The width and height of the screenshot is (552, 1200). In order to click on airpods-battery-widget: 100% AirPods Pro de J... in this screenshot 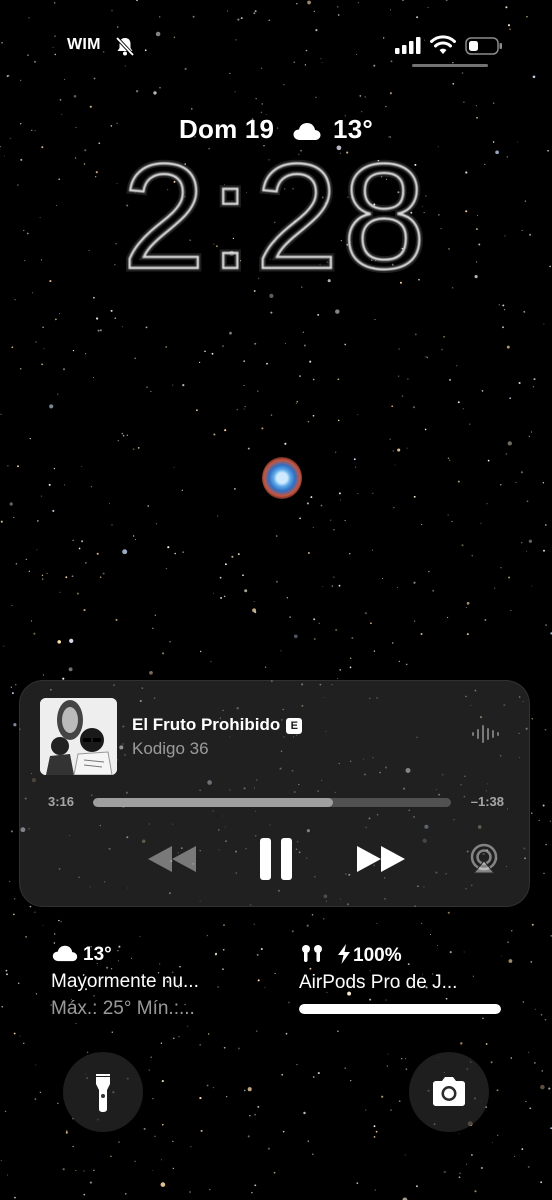, I will do `click(401, 979)`.